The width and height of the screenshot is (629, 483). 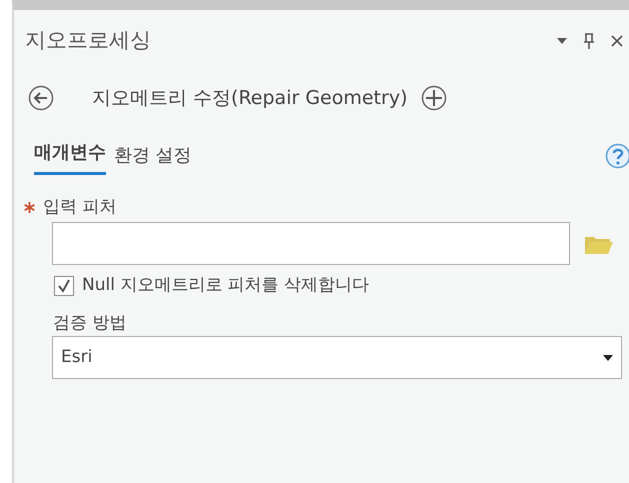 What do you see at coordinates (589, 41) in the screenshot?
I see `pin-icon` at bounding box center [589, 41].